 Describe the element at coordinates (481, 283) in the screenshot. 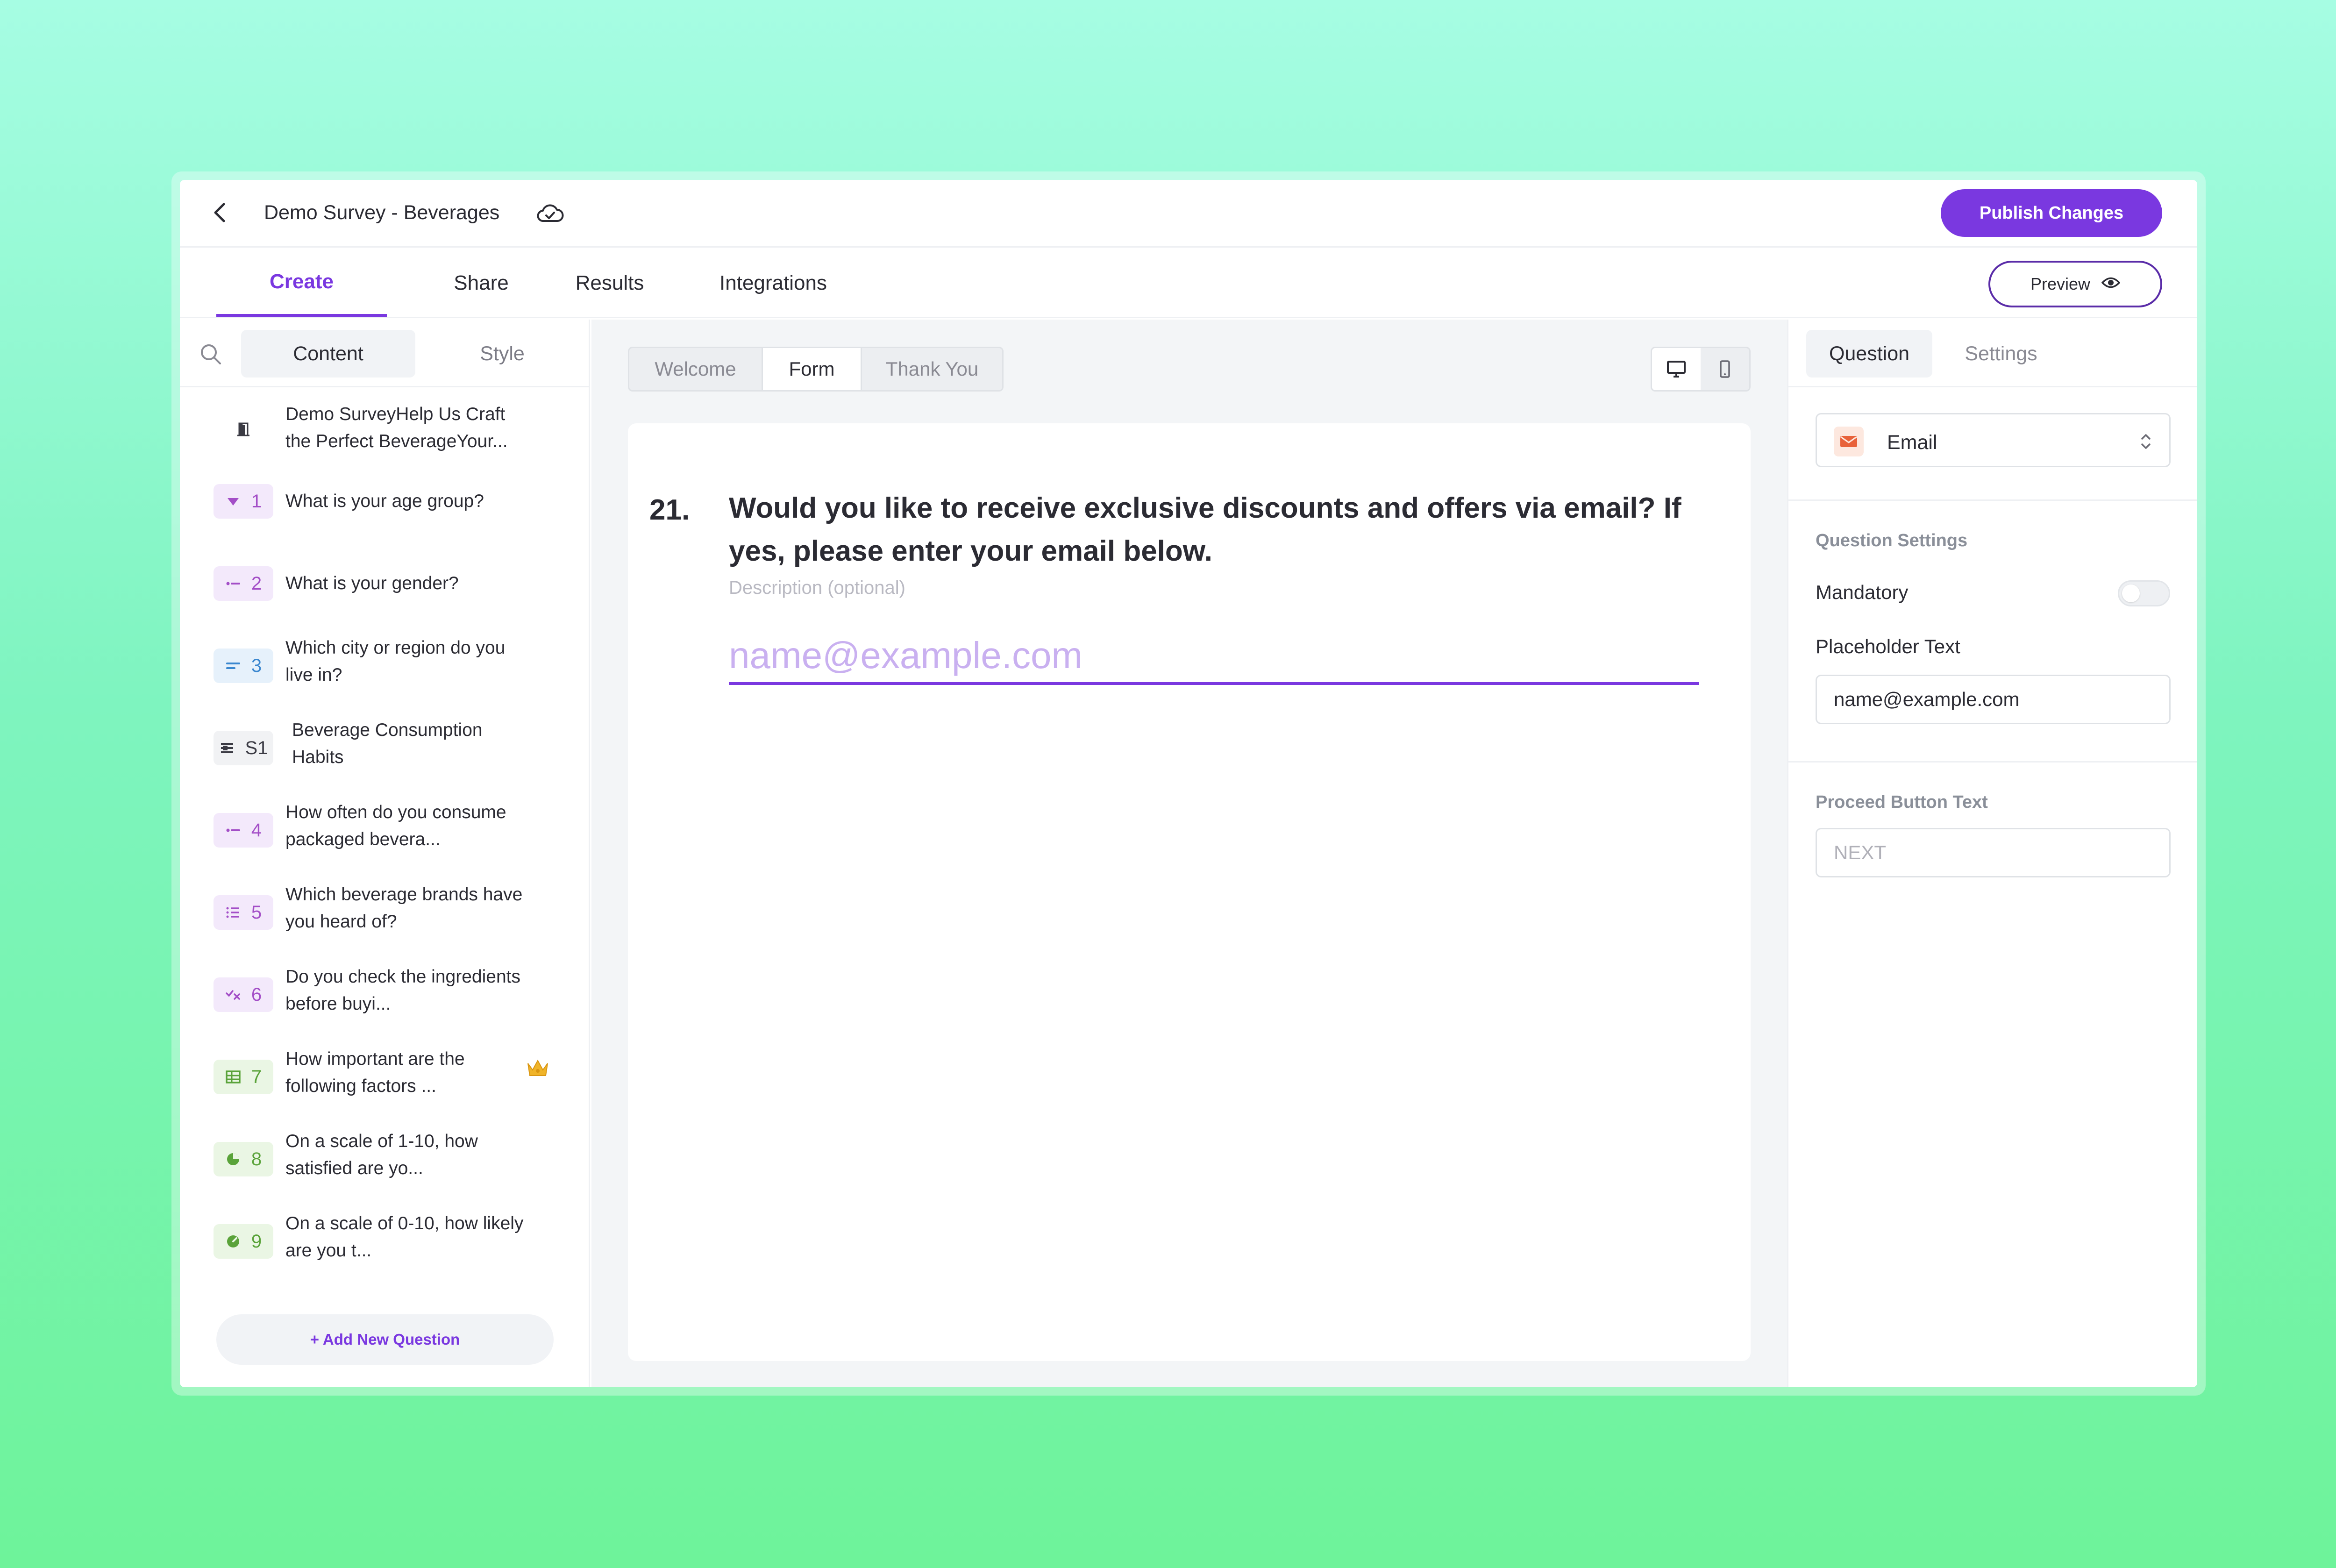

I see `tab-share: Share` at that location.